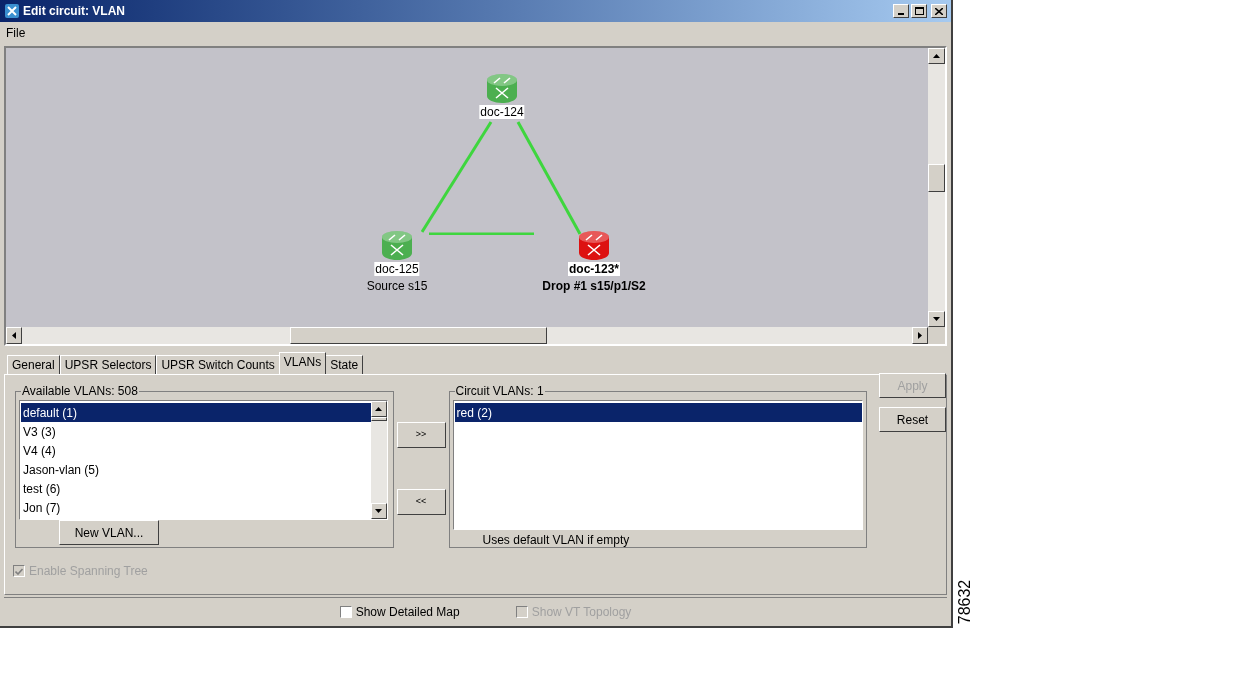 This screenshot has height=679, width=1248. Describe the element at coordinates (901, 14) in the screenshot. I see `minimize-icon` at that location.